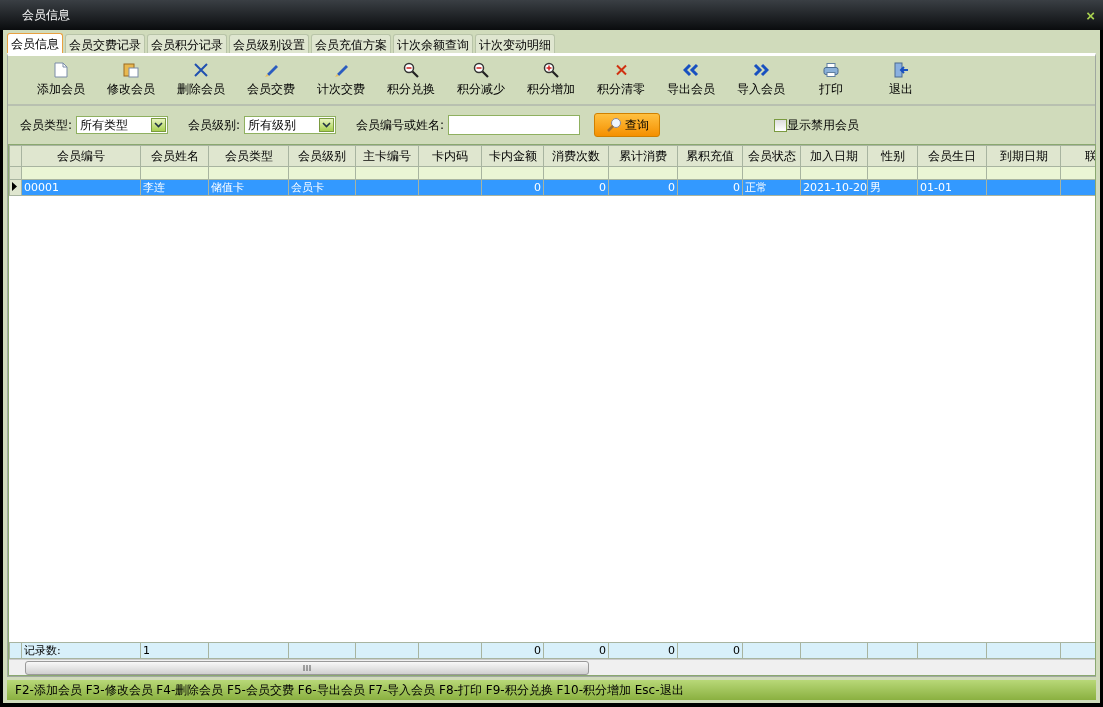 This screenshot has height=707, width=1103. What do you see at coordinates (901, 82) in the screenshot?
I see `toolbar-button: 退出` at bounding box center [901, 82].